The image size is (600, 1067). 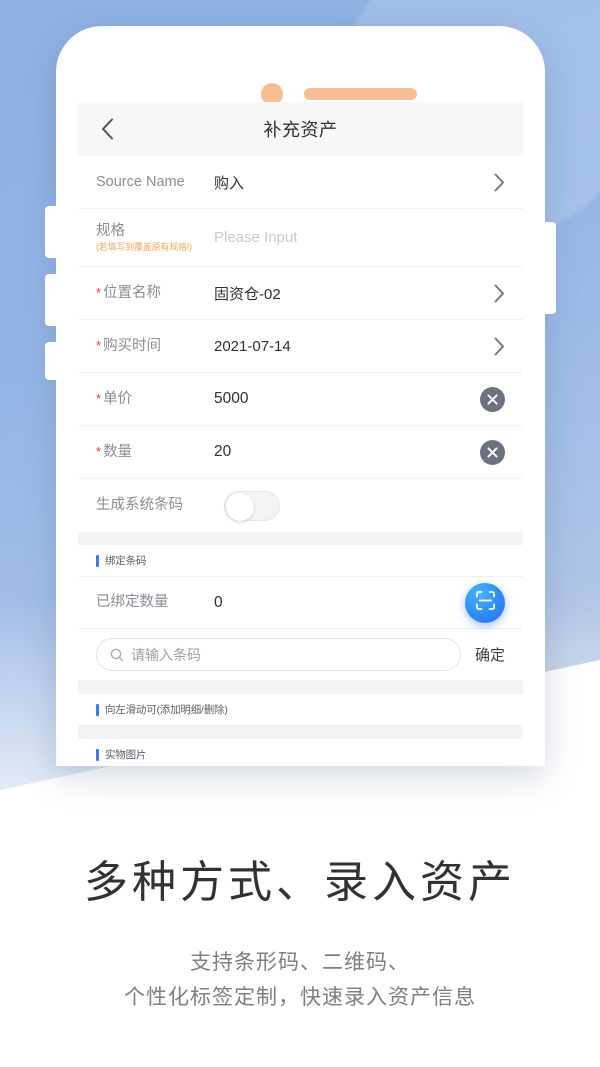 What do you see at coordinates (140, 181) in the screenshot?
I see `field-label-text: Source Name` at bounding box center [140, 181].